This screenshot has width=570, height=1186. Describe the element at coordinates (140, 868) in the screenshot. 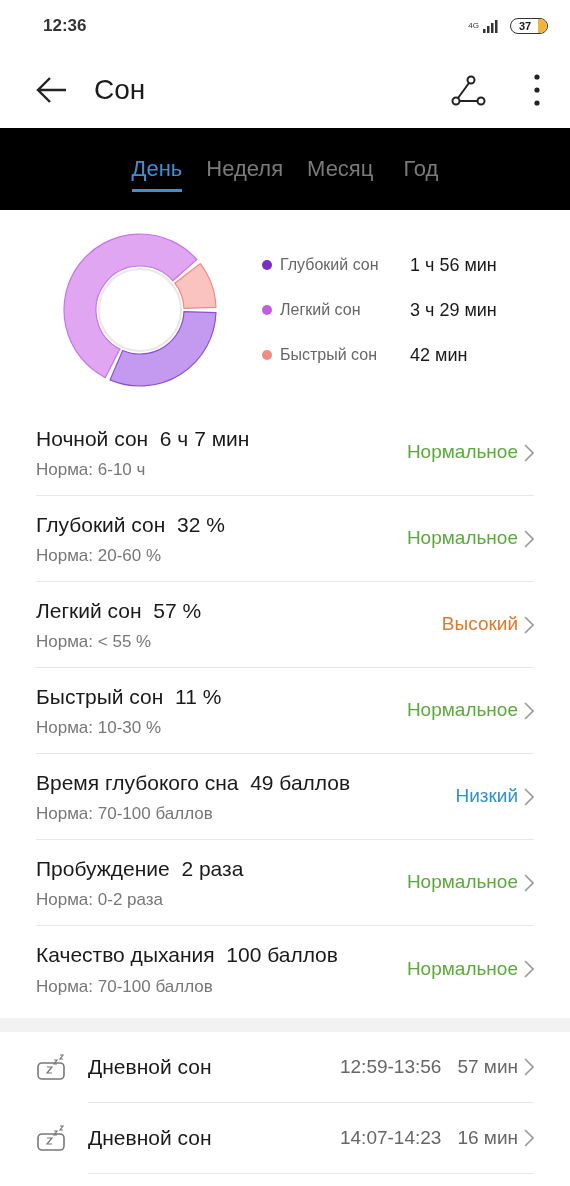

I see `metric-title: Пробуждение 2 раза` at that location.